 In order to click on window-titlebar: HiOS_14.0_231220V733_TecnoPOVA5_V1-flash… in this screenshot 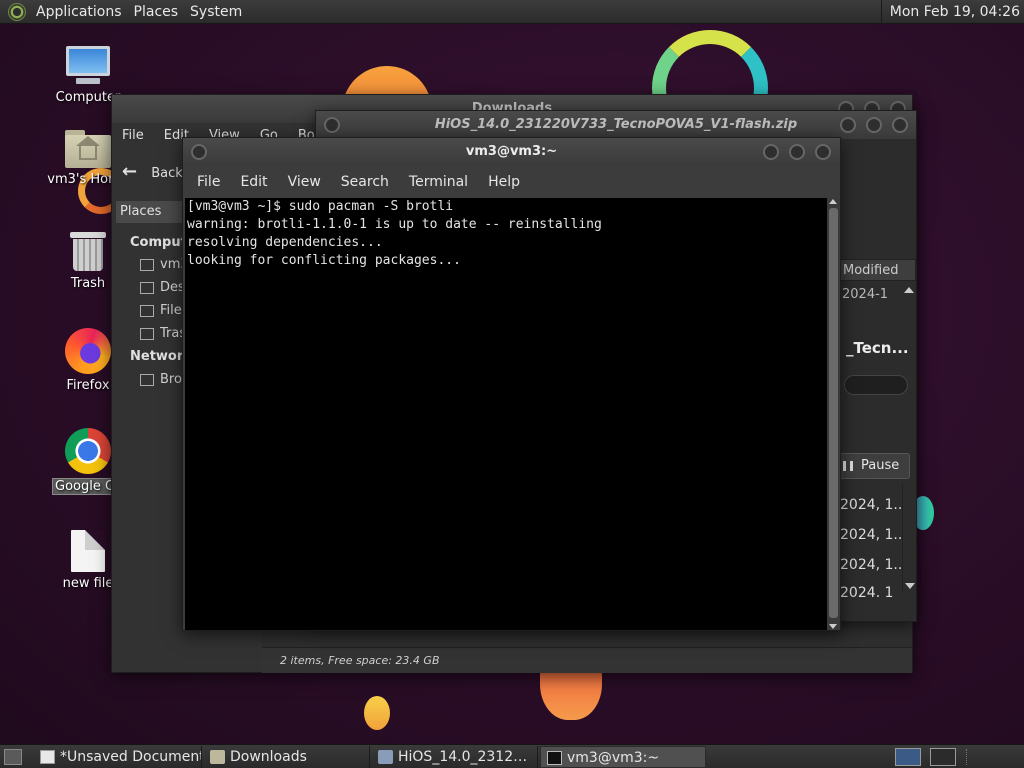, I will do `click(616, 125)`.